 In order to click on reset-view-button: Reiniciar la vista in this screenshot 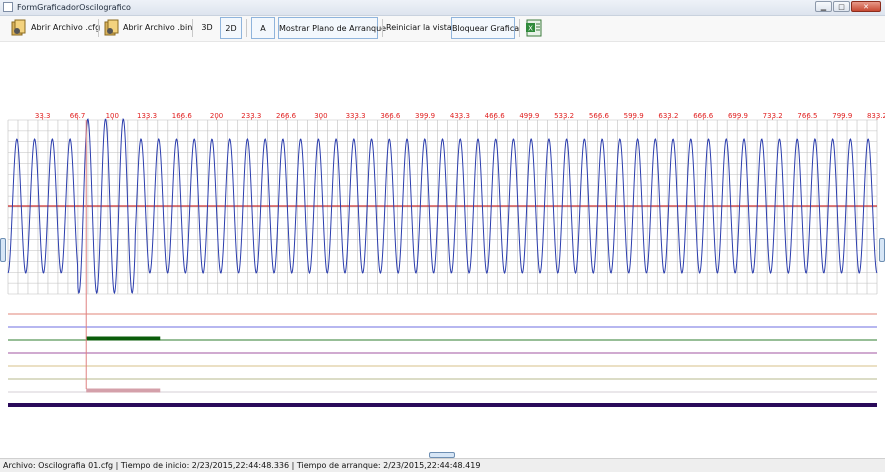, I will do `click(419, 28)`.